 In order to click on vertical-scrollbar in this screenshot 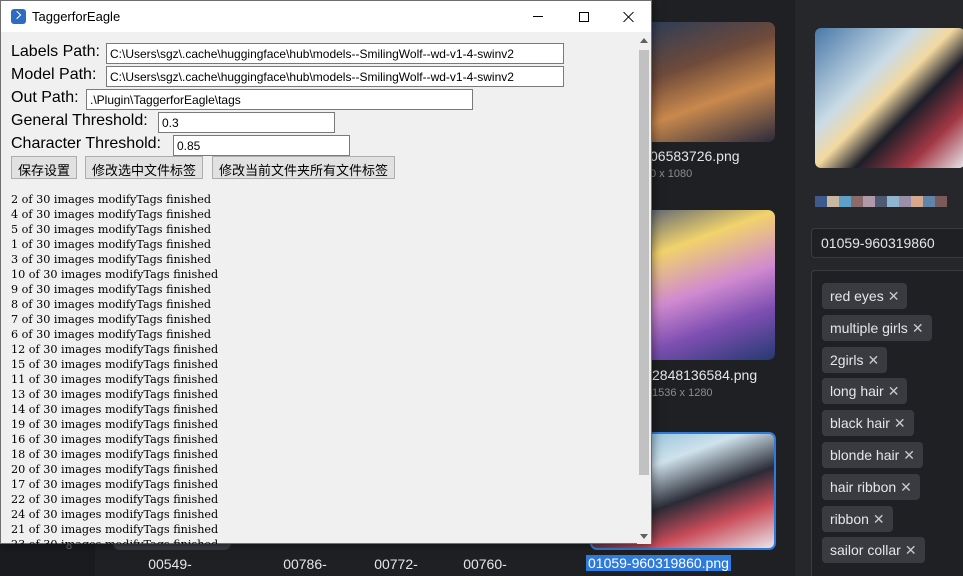, I will do `click(644, 288)`.